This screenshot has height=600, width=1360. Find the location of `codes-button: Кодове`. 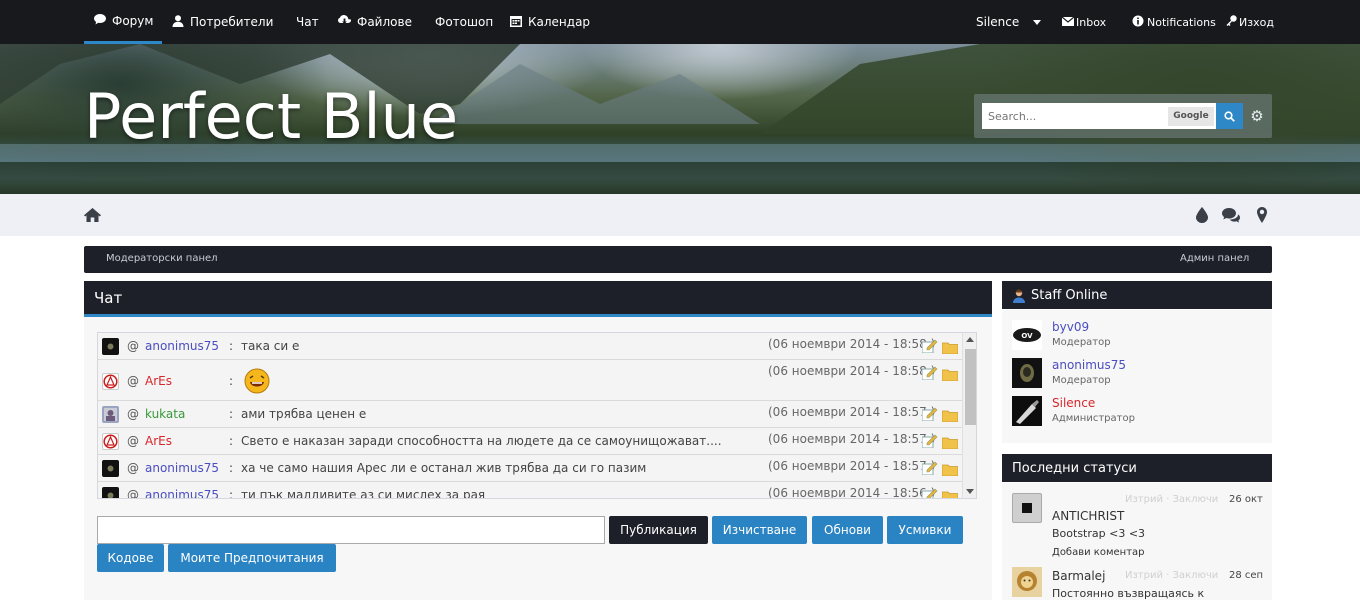

codes-button: Кодове is located at coordinates (130, 558).